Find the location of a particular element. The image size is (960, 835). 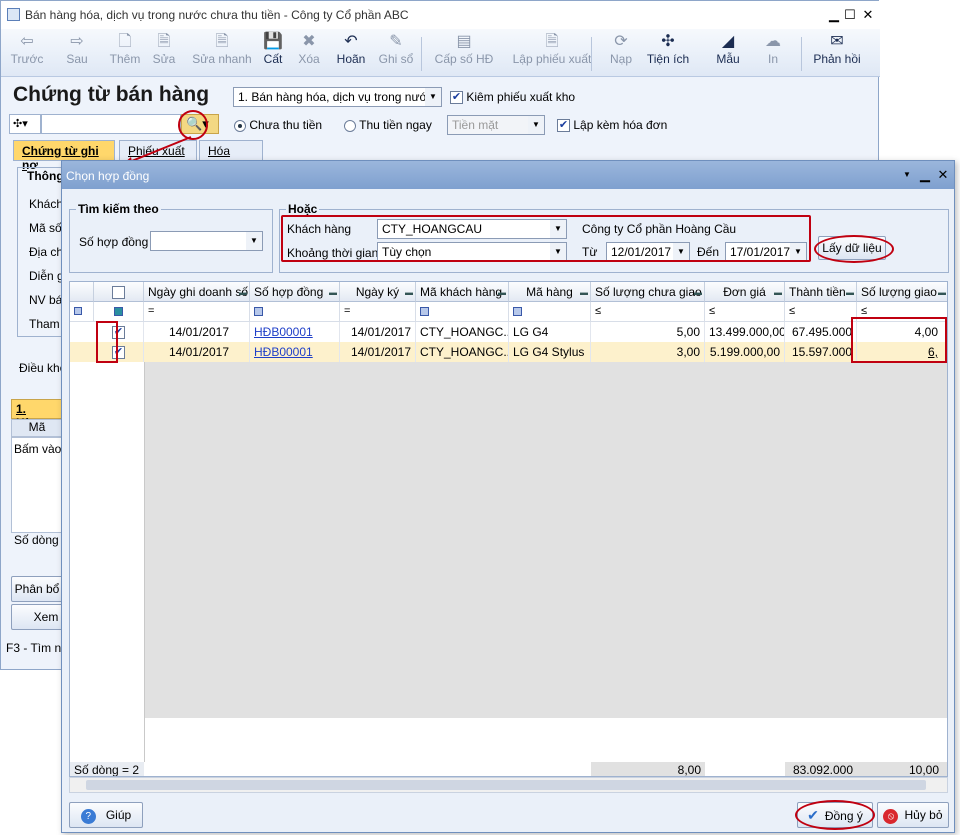

toolbar-button-save: 💾 Cất is located at coordinates (273, 48).